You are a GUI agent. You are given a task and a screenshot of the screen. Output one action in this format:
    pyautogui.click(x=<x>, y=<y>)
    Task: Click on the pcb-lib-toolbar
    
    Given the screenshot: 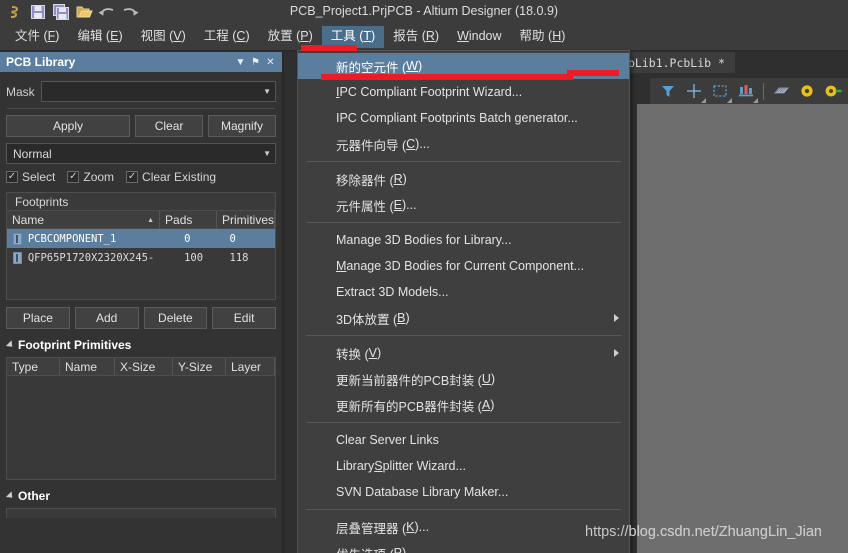 What is the action you would take?
    pyautogui.click(x=749, y=91)
    